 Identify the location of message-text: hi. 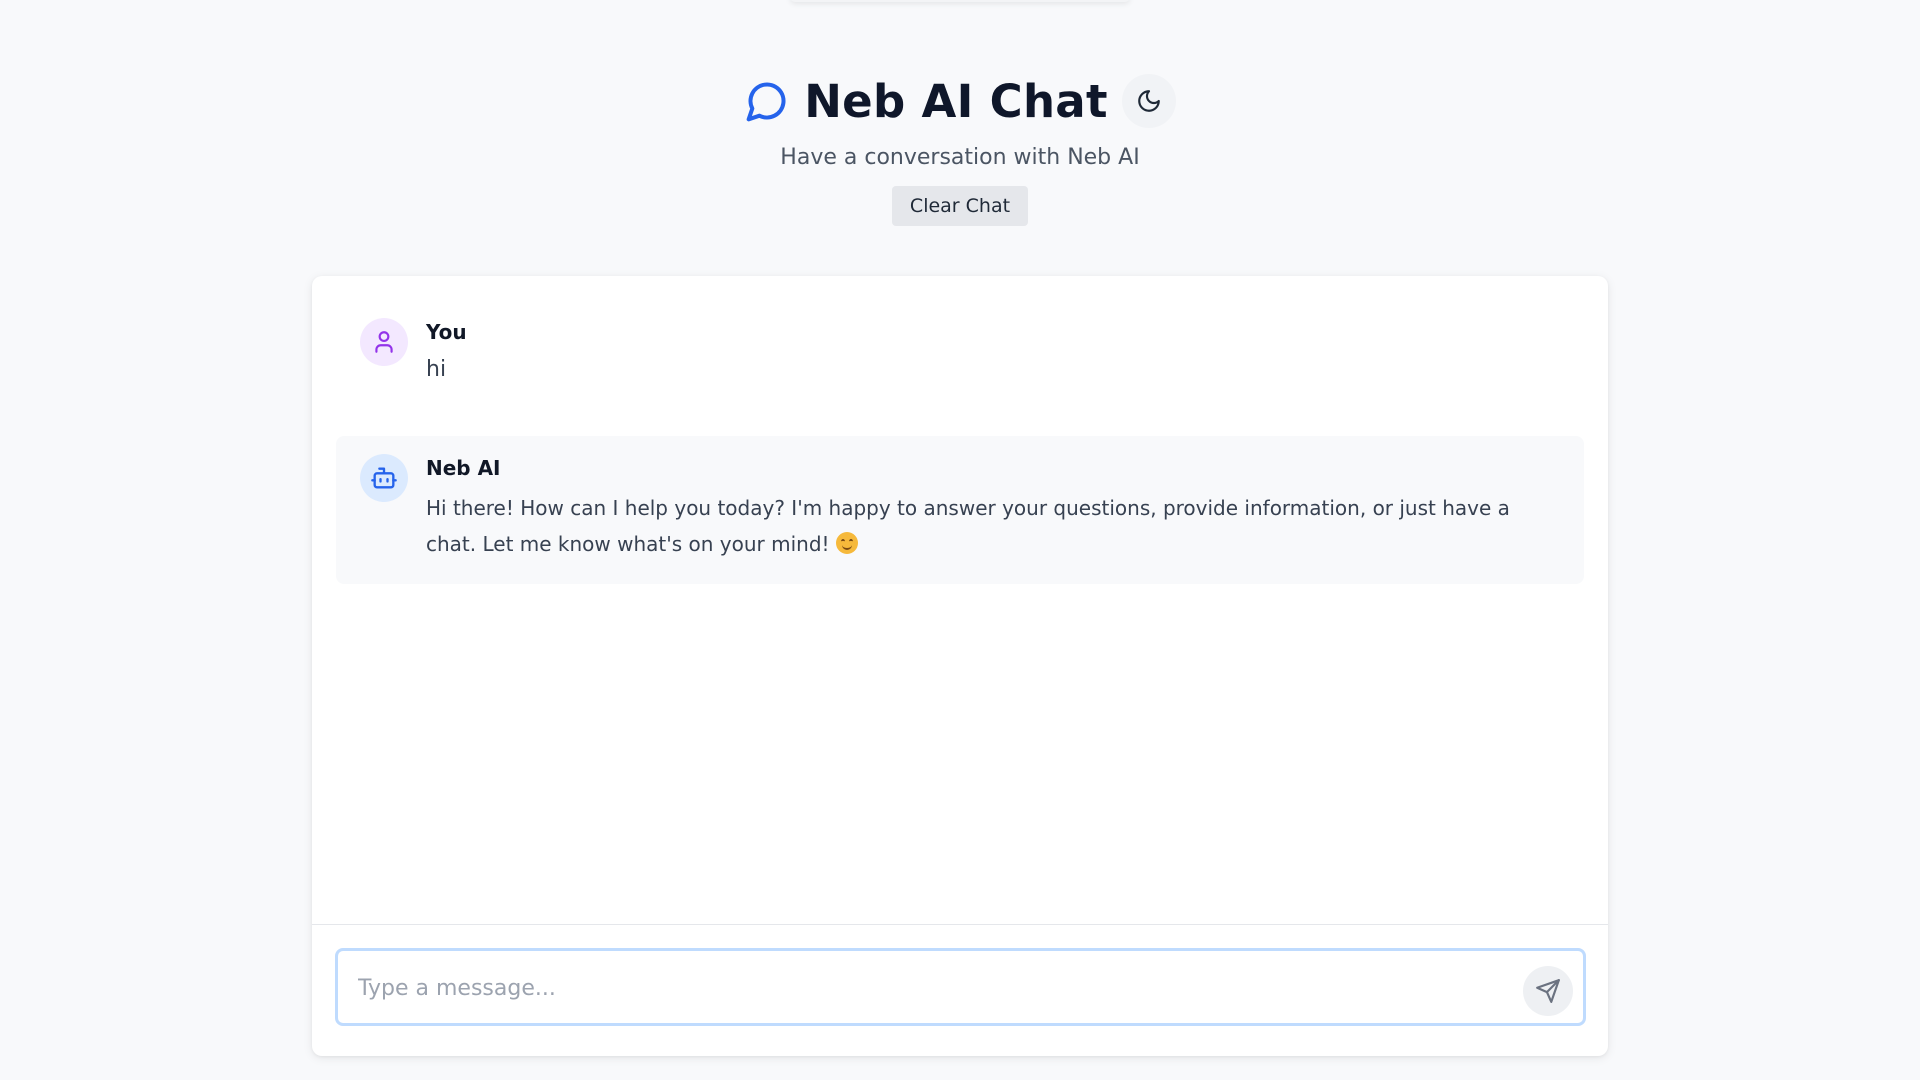
(436, 369).